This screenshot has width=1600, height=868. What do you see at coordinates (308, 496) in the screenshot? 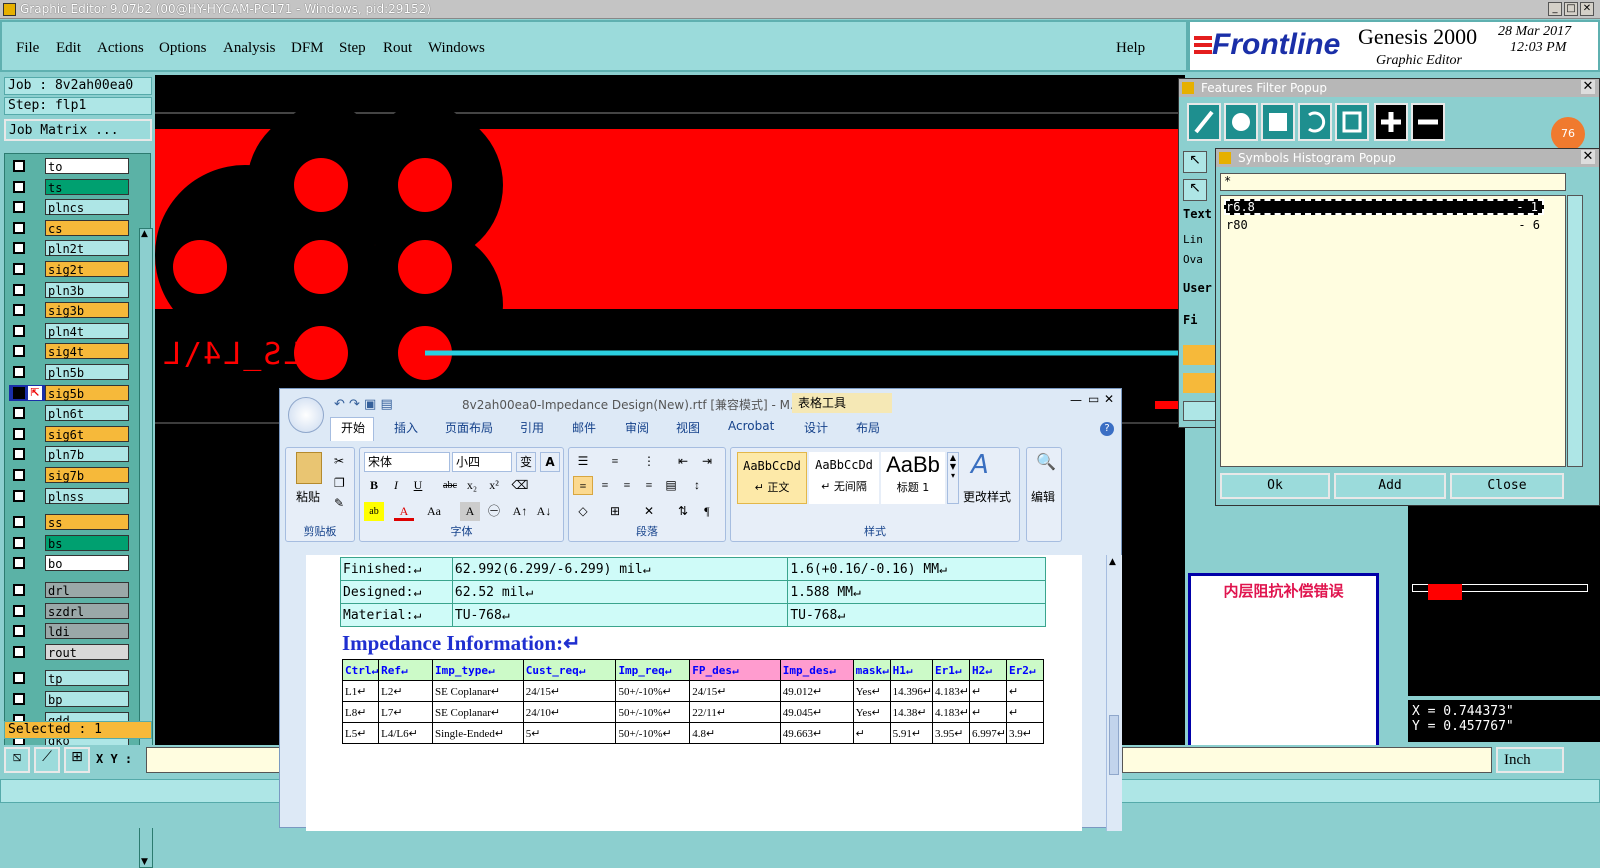
I see `paste-button: 粘贴` at bounding box center [308, 496].